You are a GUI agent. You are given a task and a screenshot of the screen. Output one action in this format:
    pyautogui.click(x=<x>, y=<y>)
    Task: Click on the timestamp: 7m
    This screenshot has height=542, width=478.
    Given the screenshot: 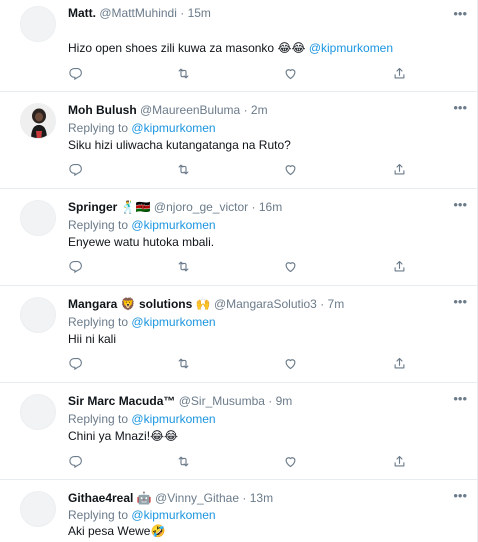 What is the action you would take?
    pyautogui.click(x=336, y=304)
    